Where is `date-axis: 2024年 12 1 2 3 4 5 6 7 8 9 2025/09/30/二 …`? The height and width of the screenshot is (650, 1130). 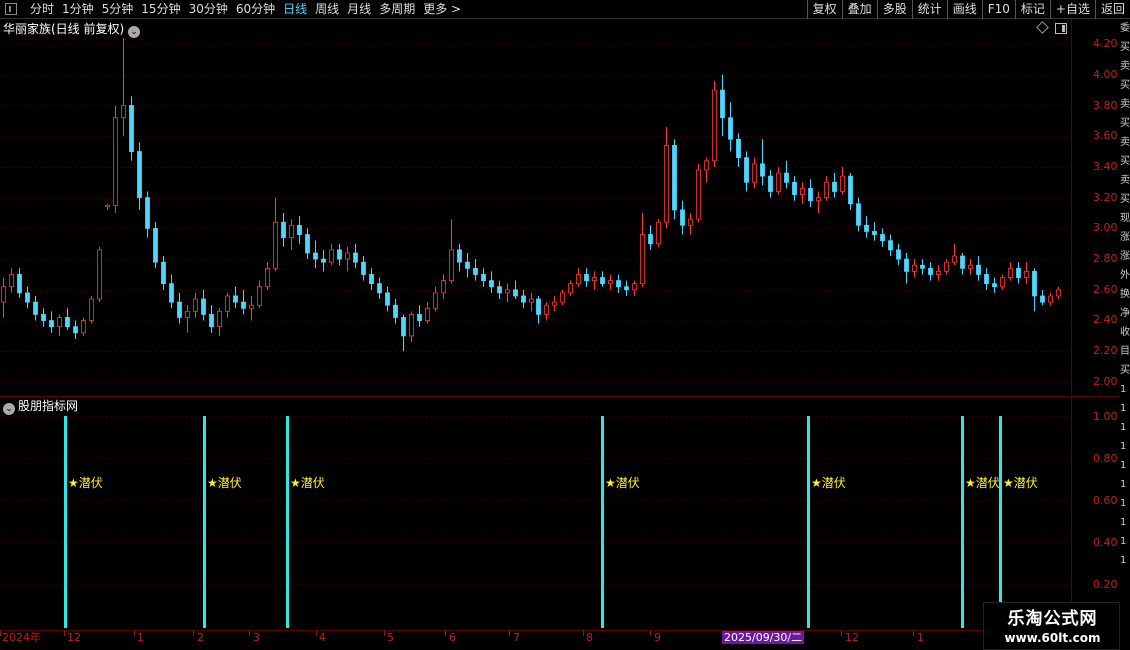 date-axis: 2024年 12 1 2 3 4 5 6 7 8 9 2025/09/30/二 … is located at coordinates (536, 640).